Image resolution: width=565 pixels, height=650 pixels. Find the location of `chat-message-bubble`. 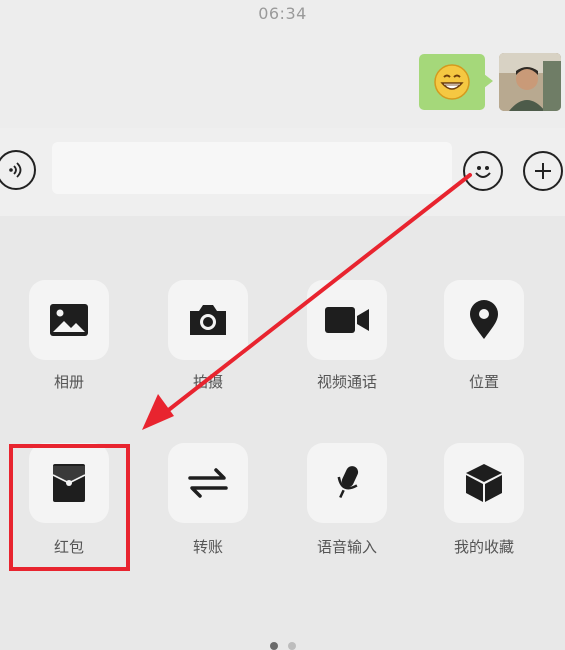

chat-message-bubble is located at coordinates (456, 82).